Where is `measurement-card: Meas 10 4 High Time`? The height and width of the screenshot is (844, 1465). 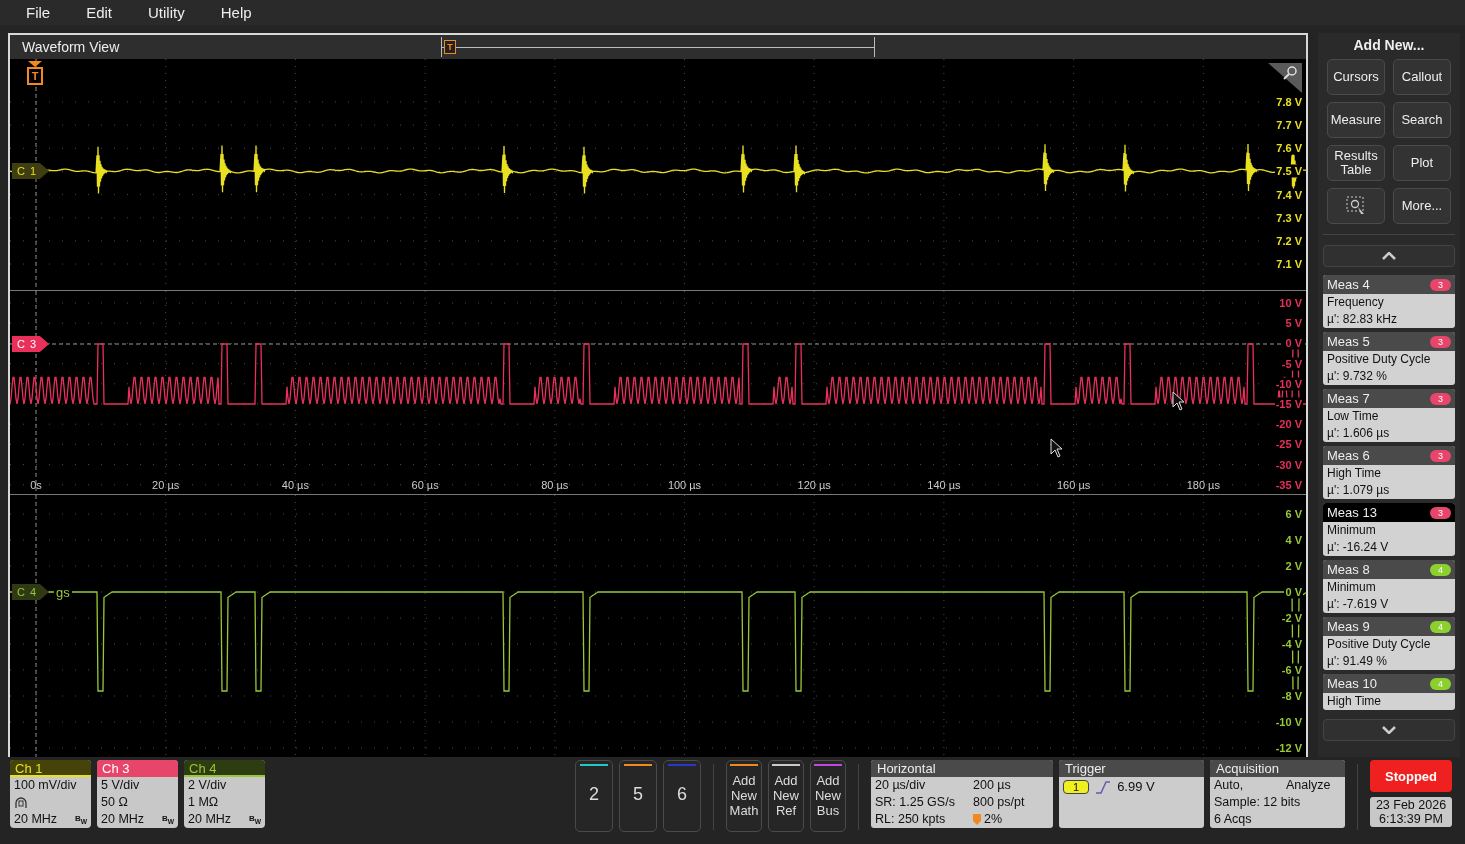
measurement-card: Meas 10 4 High Time is located at coordinates (1389, 692).